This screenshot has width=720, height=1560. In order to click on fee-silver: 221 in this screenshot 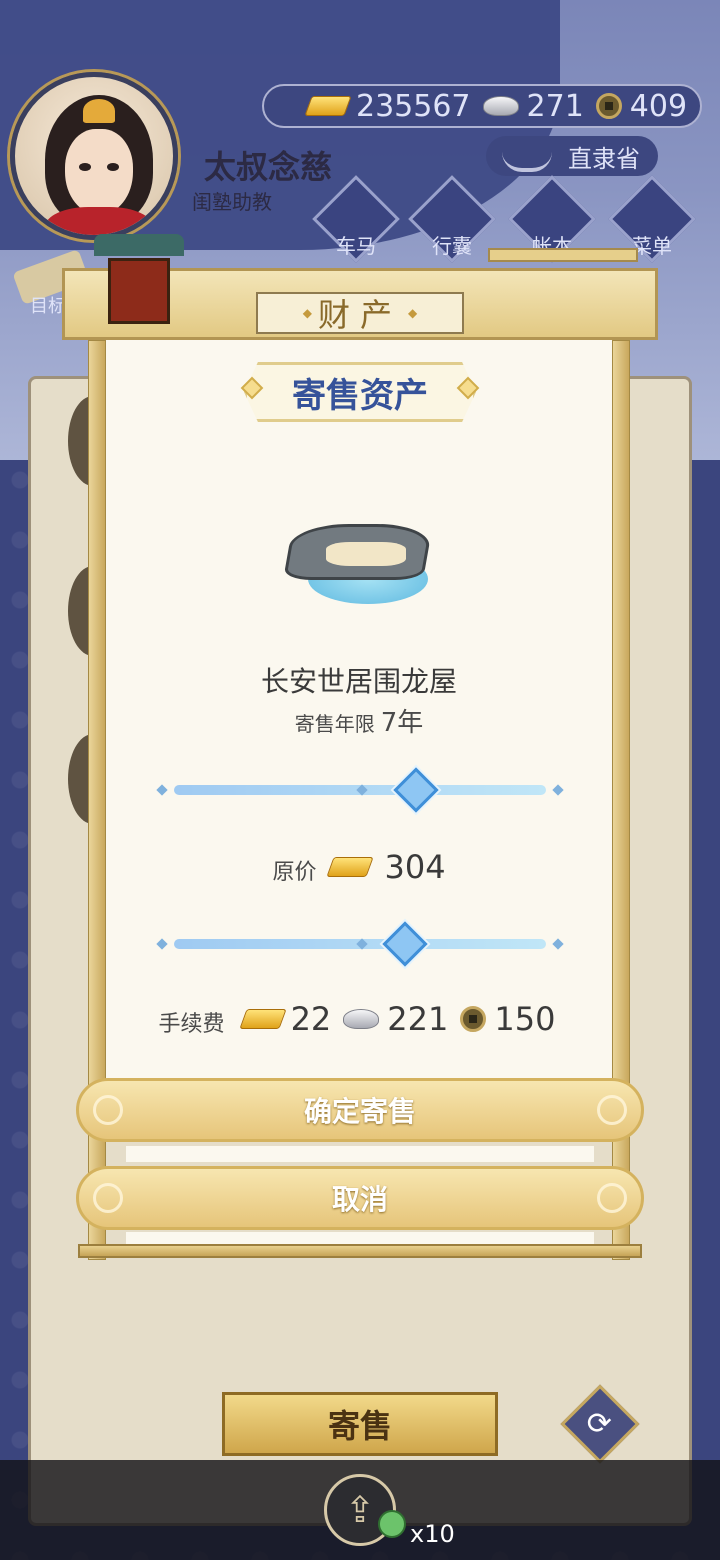, I will do `click(418, 1019)`.